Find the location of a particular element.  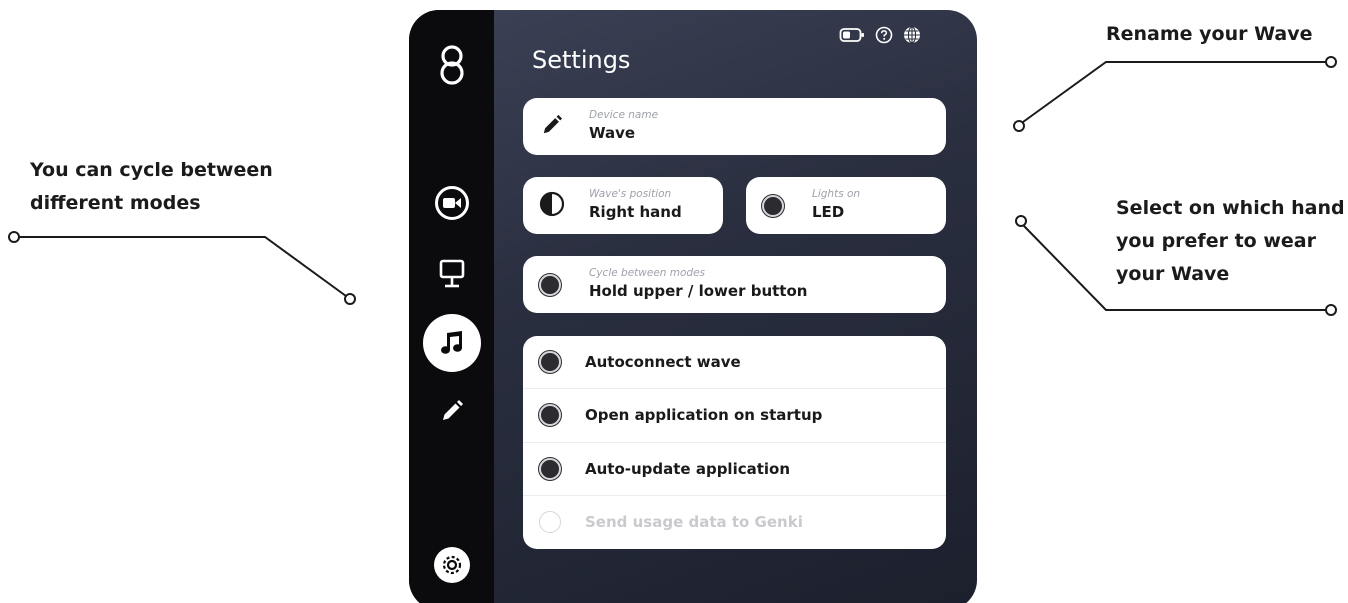

camera-icon is located at coordinates (451, 203).